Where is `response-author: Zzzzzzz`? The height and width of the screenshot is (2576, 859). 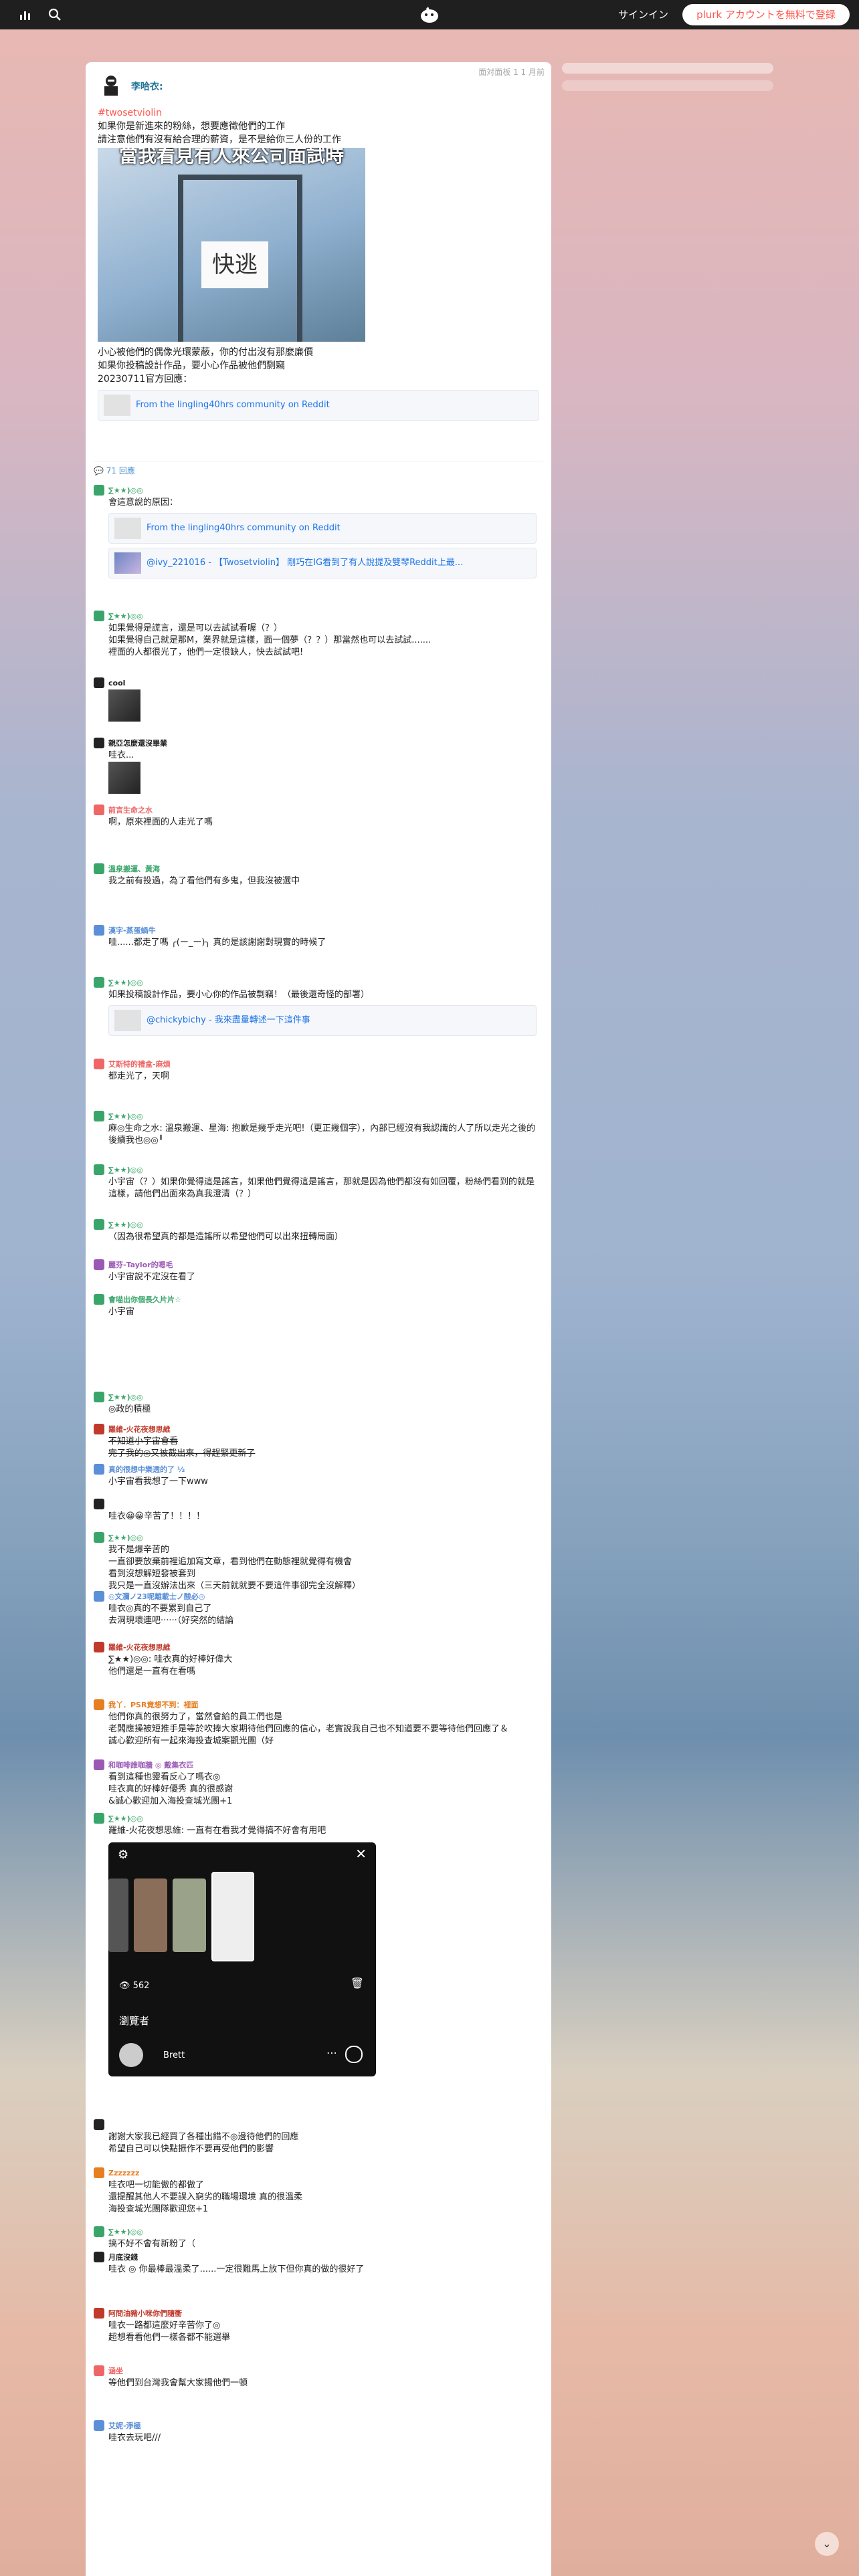
response-author: Zzzzzzz is located at coordinates (124, 2173).